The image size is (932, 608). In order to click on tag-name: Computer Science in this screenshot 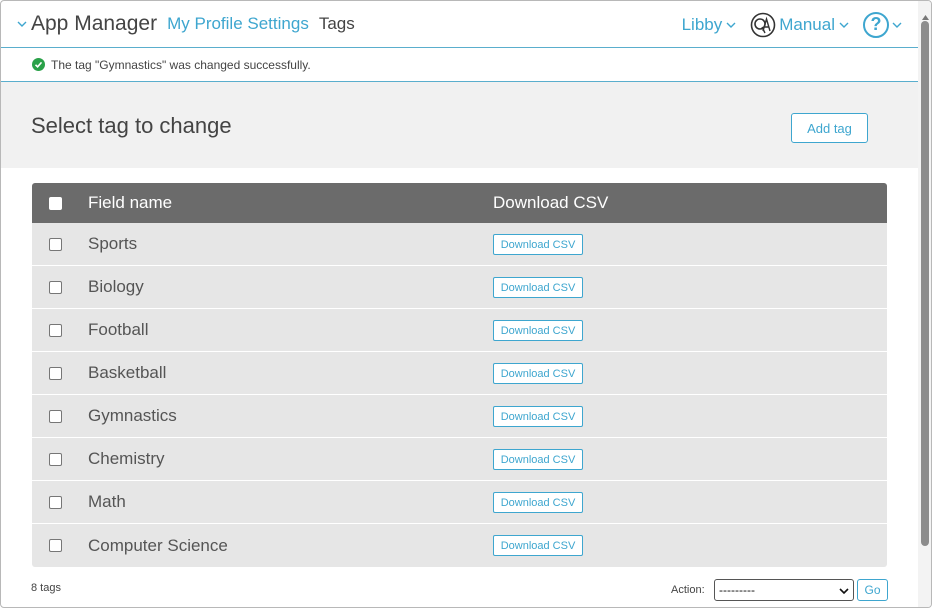, I will do `click(158, 546)`.